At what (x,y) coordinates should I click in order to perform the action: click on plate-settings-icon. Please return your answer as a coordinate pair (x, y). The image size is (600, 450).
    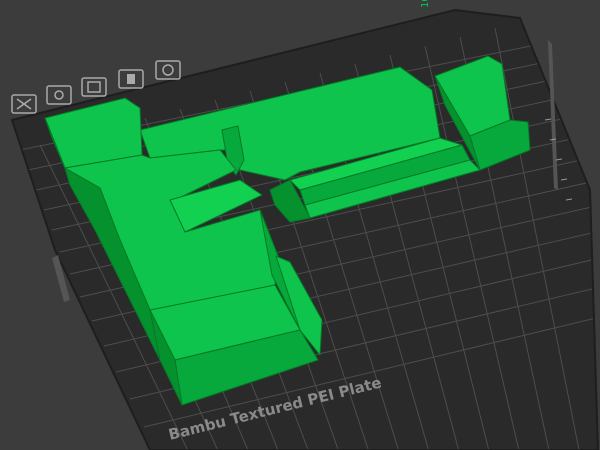
    Looking at the image, I should click on (168, 70).